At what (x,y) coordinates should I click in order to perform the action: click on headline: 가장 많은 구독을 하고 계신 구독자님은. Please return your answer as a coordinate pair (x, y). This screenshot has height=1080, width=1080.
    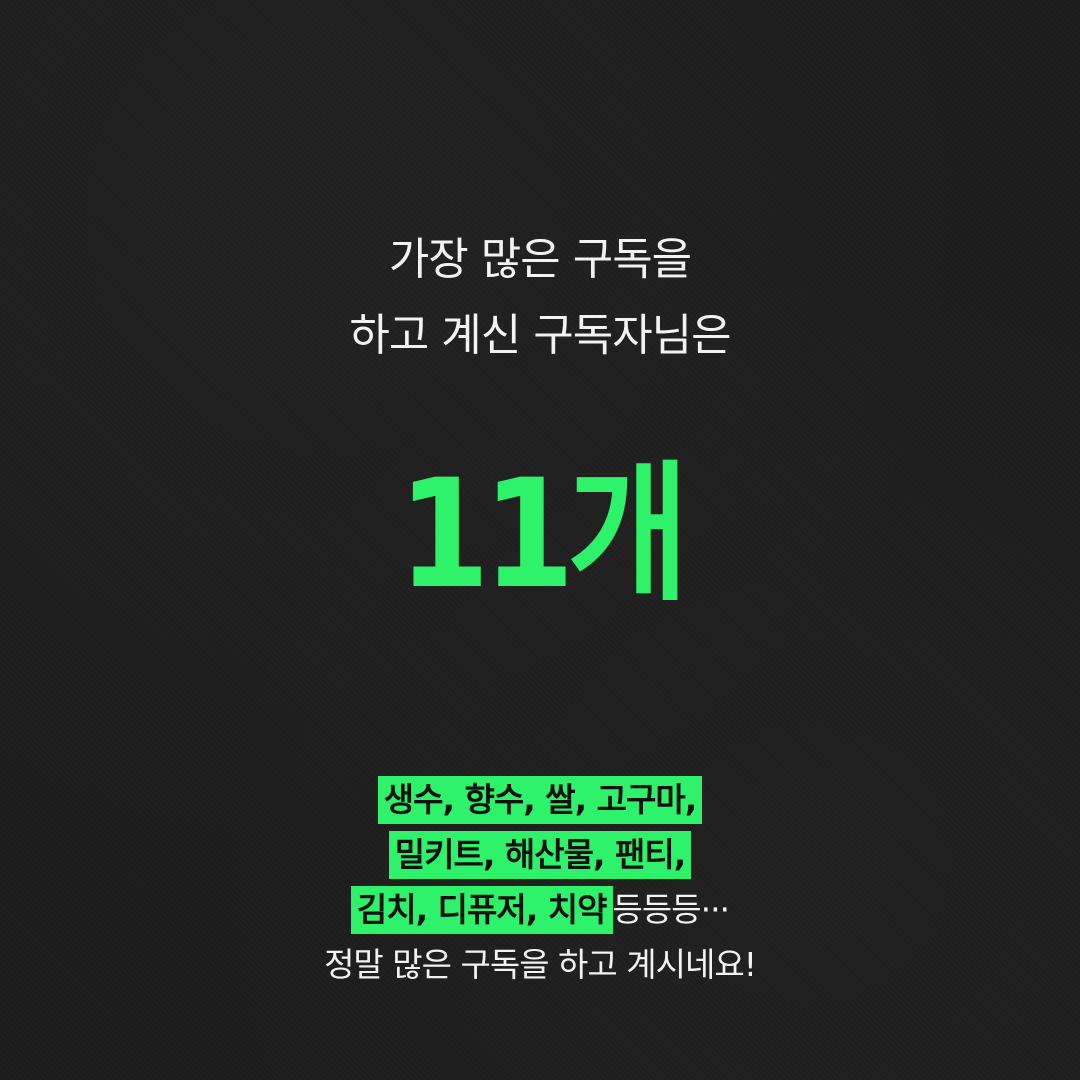
    Looking at the image, I should click on (540, 298).